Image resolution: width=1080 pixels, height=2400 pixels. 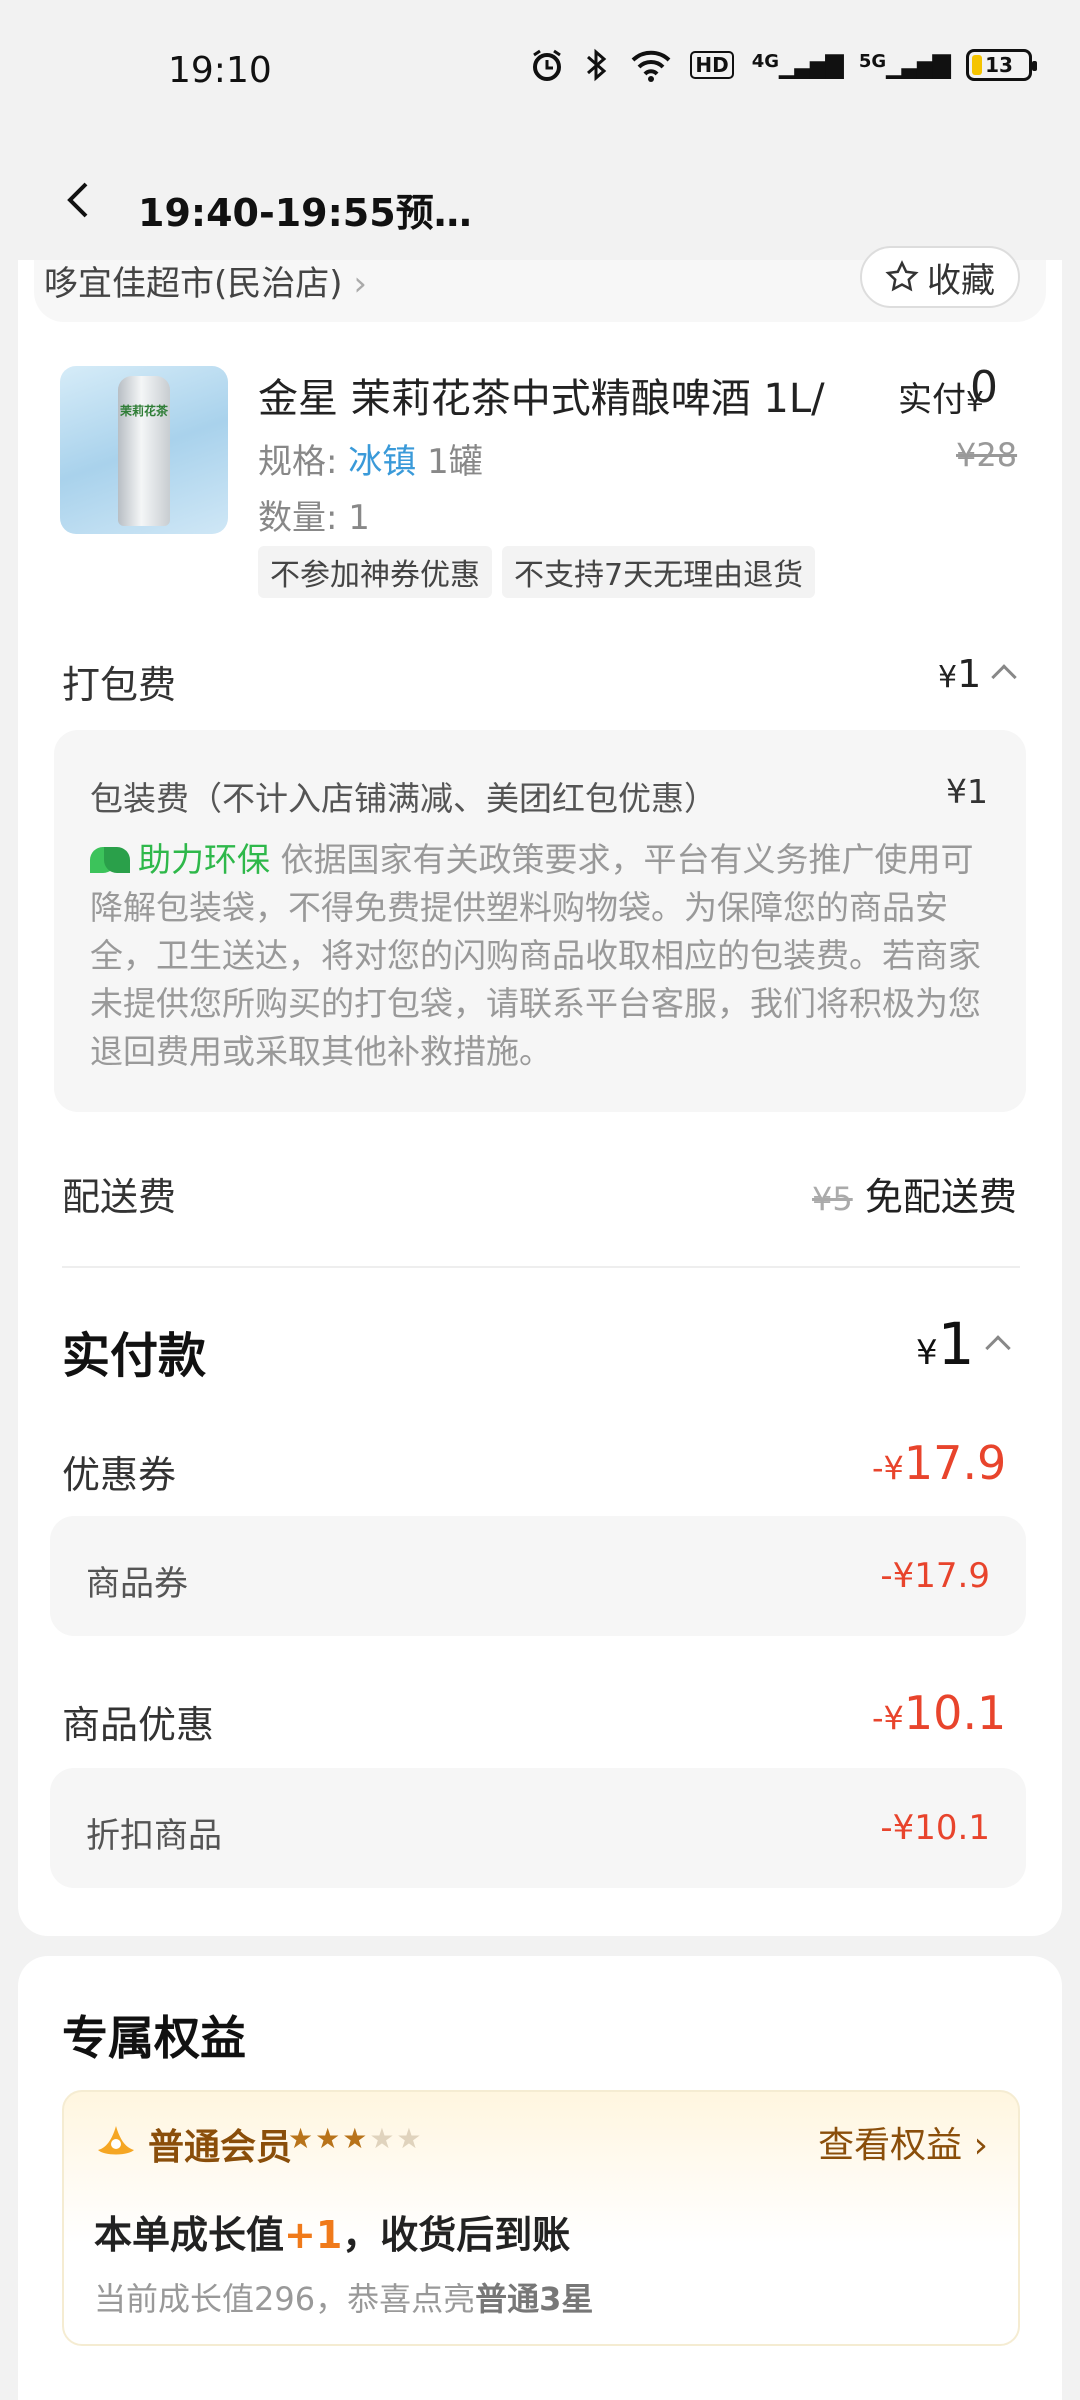 I want to click on delivery-fee-label: 配送费, so click(x=119, y=1197).